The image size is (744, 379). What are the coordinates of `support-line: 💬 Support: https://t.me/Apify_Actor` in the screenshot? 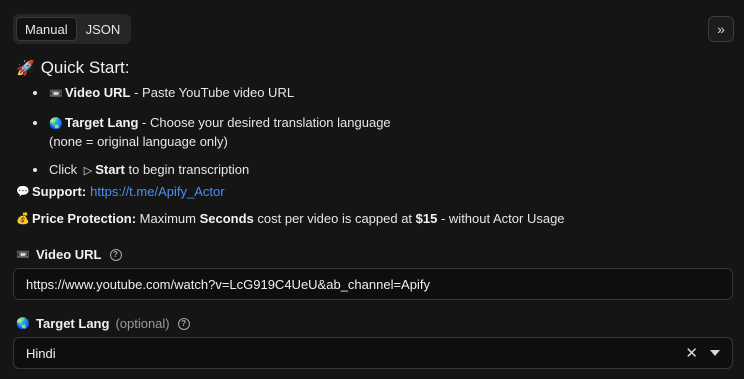 It's located at (120, 191).